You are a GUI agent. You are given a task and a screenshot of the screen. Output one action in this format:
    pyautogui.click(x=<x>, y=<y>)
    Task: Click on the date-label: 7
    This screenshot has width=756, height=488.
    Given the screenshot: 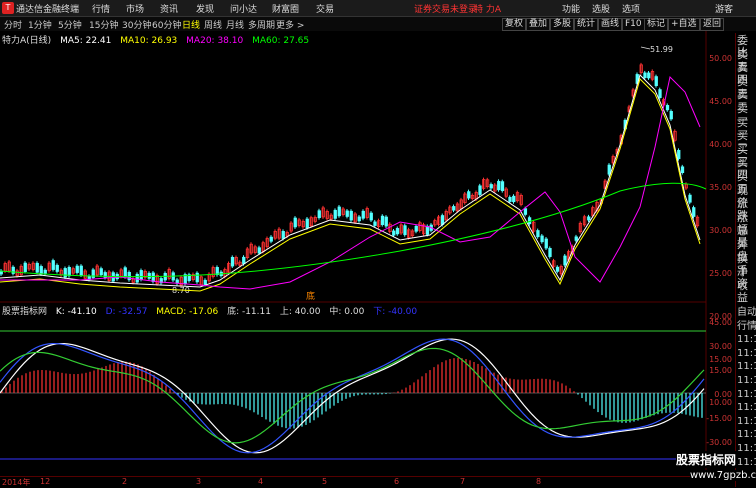 What is the action you would take?
    pyautogui.click(x=463, y=481)
    